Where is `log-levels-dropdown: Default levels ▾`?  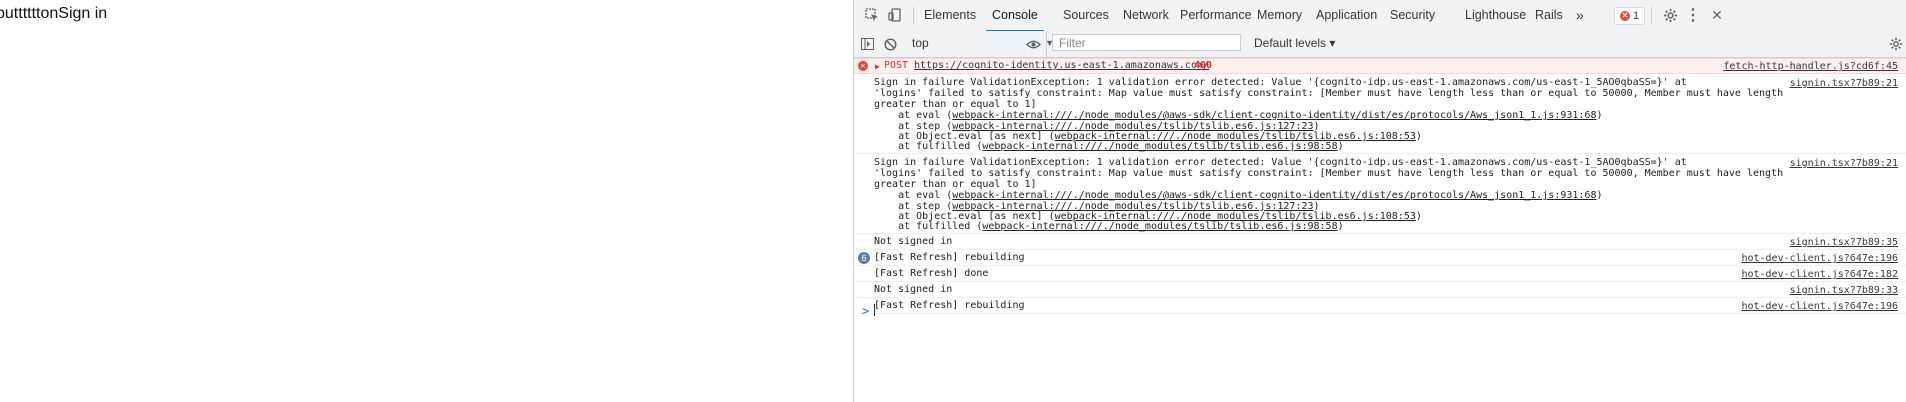
log-levels-dropdown: Default levels ▾ is located at coordinates (1294, 43).